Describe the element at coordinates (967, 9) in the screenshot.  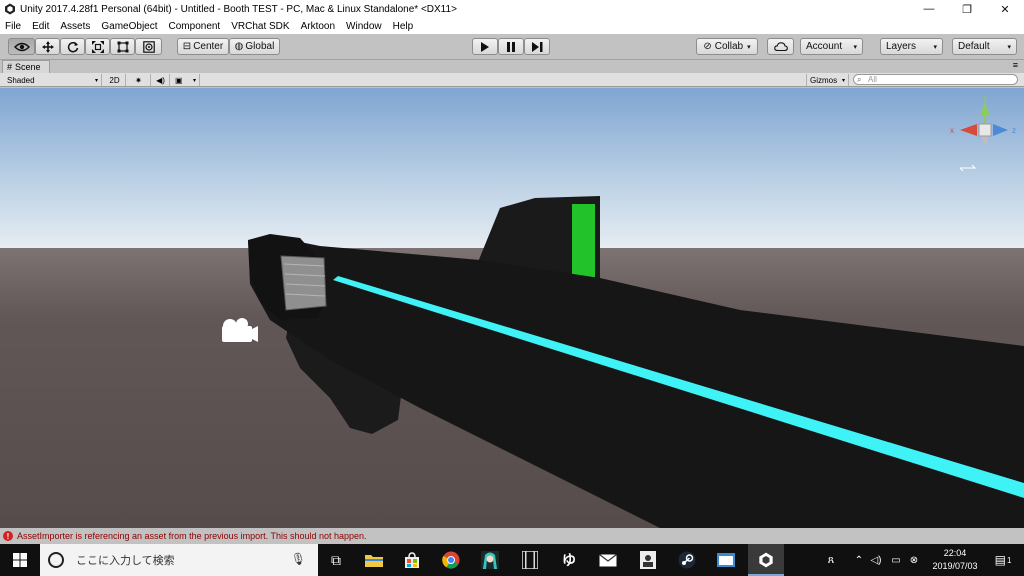
I see `maximize-button: ❐` at that location.